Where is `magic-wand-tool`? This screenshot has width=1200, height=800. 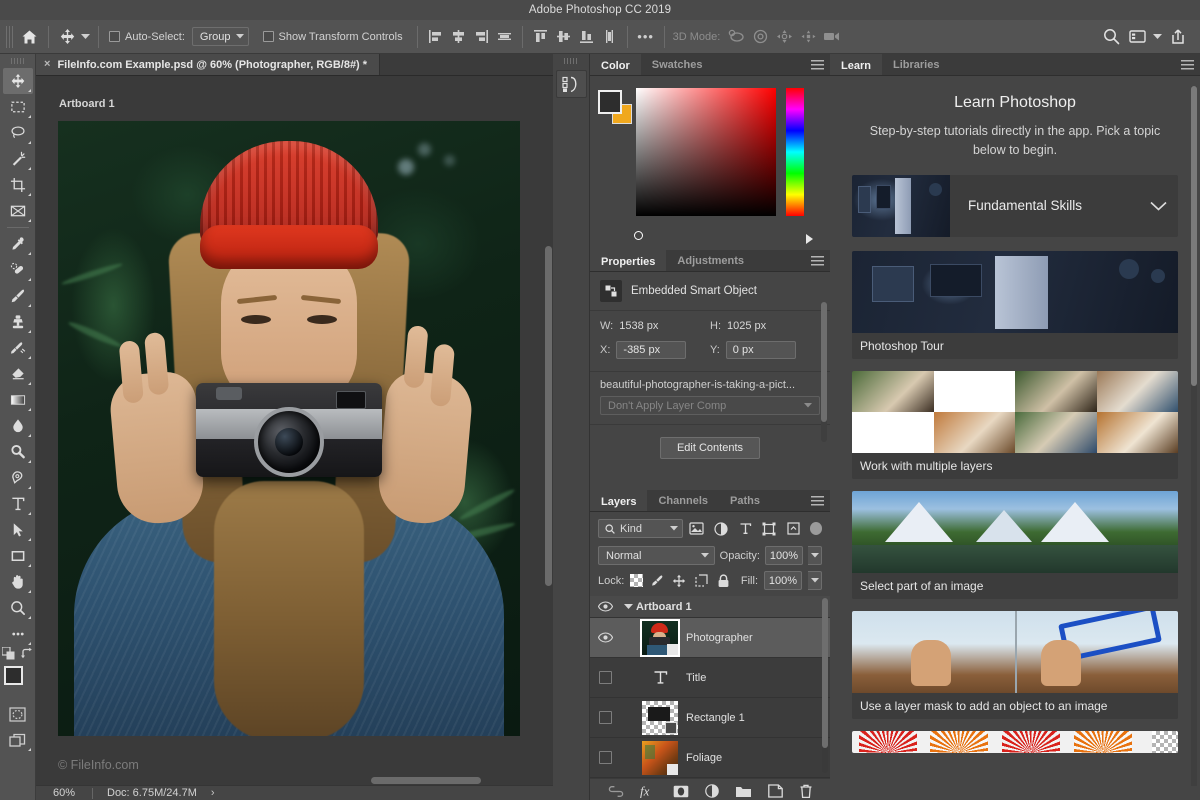
magic-wand-tool is located at coordinates (18, 159).